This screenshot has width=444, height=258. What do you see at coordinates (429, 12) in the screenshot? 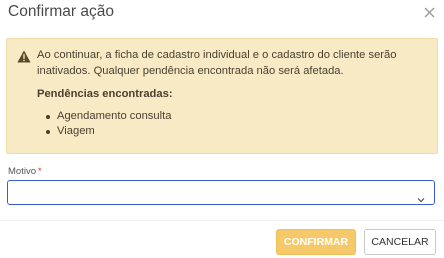
I see `close-icon` at bounding box center [429, 12].